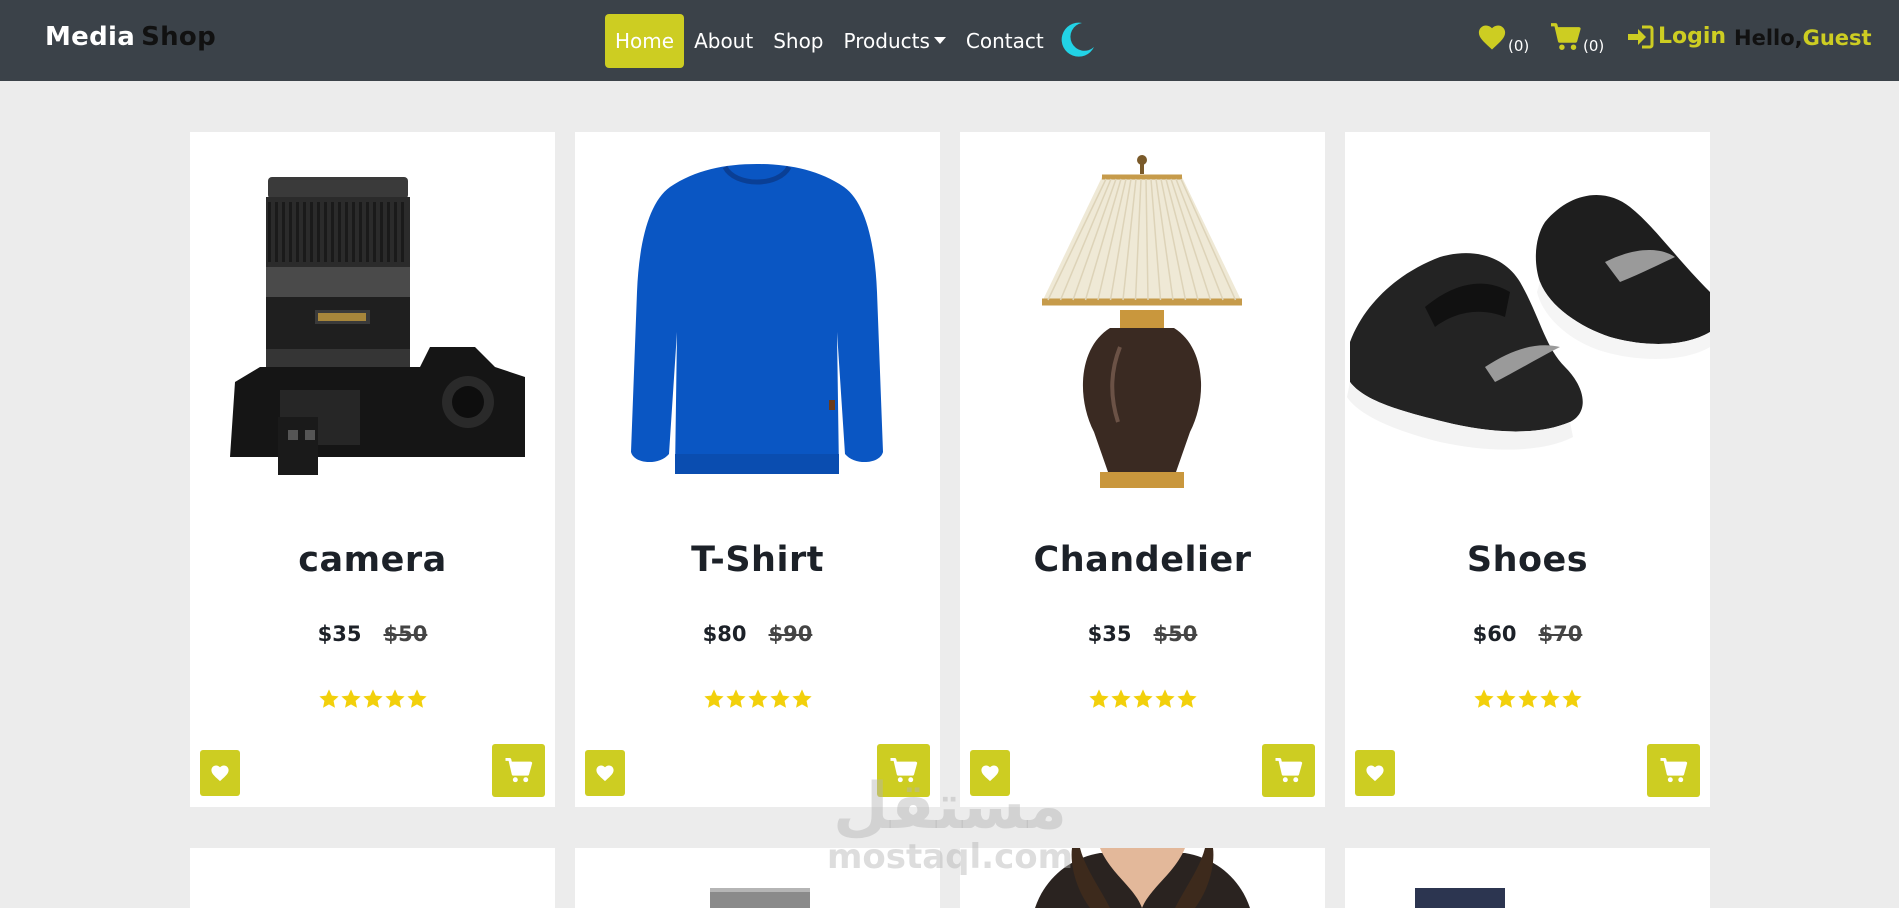 This screenshot has width=1899, height=908. What do you see at coordinates (950, 807) in the screenshot?
I see `watermark-arabic: مستقل` at bounding box center [950, 807].